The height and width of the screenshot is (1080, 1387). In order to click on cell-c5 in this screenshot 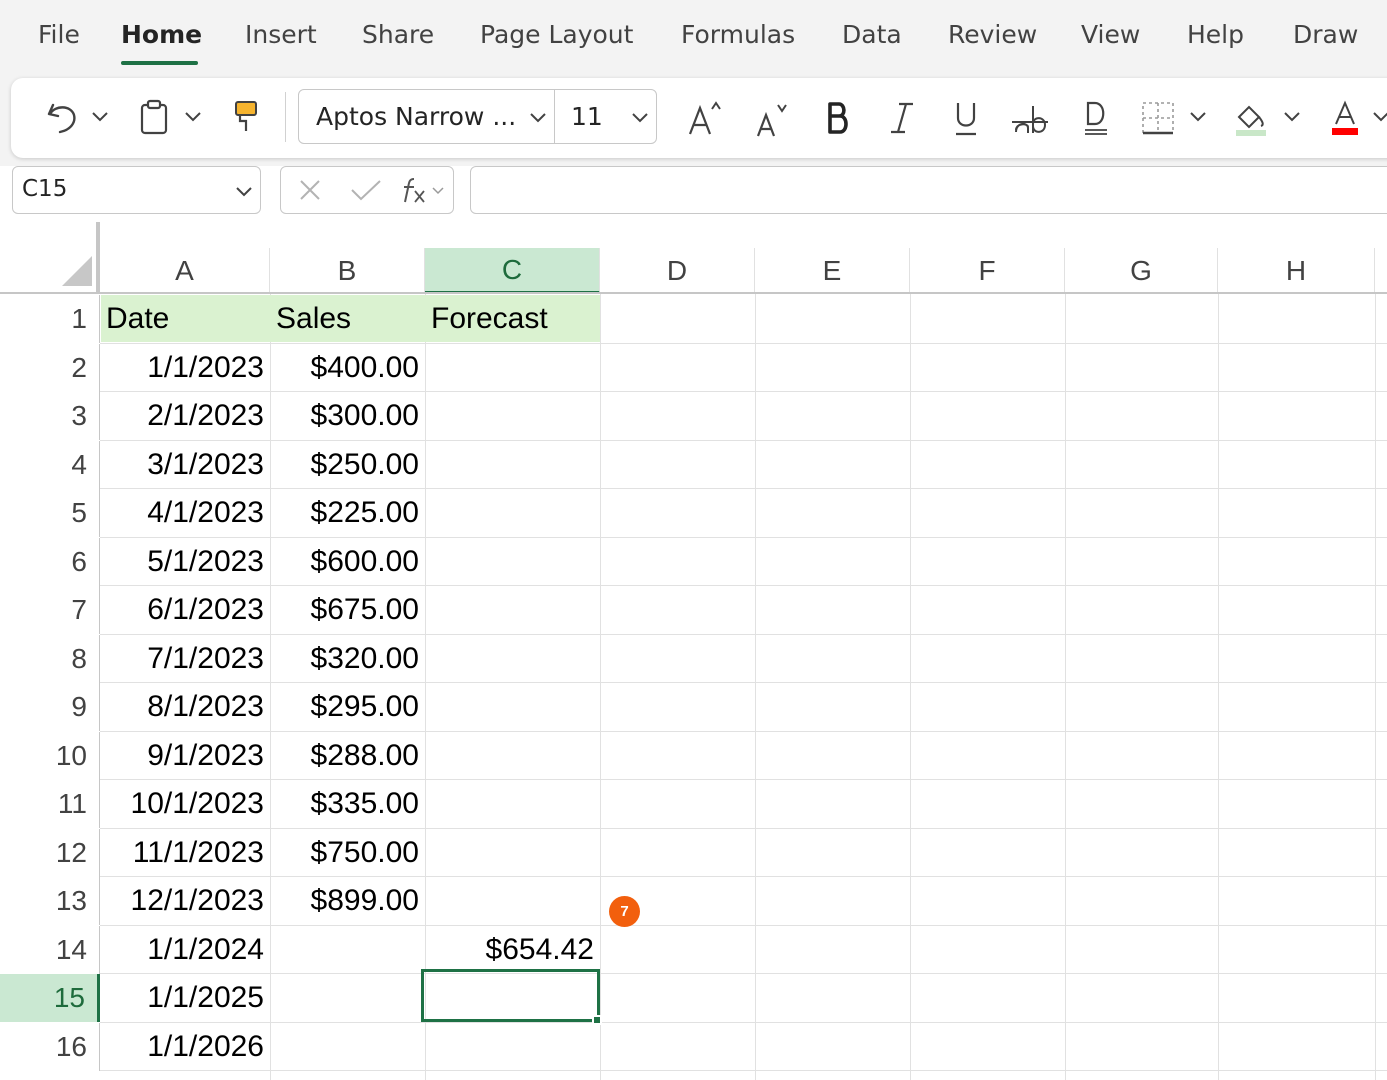, I will do `click(512, 513)`.